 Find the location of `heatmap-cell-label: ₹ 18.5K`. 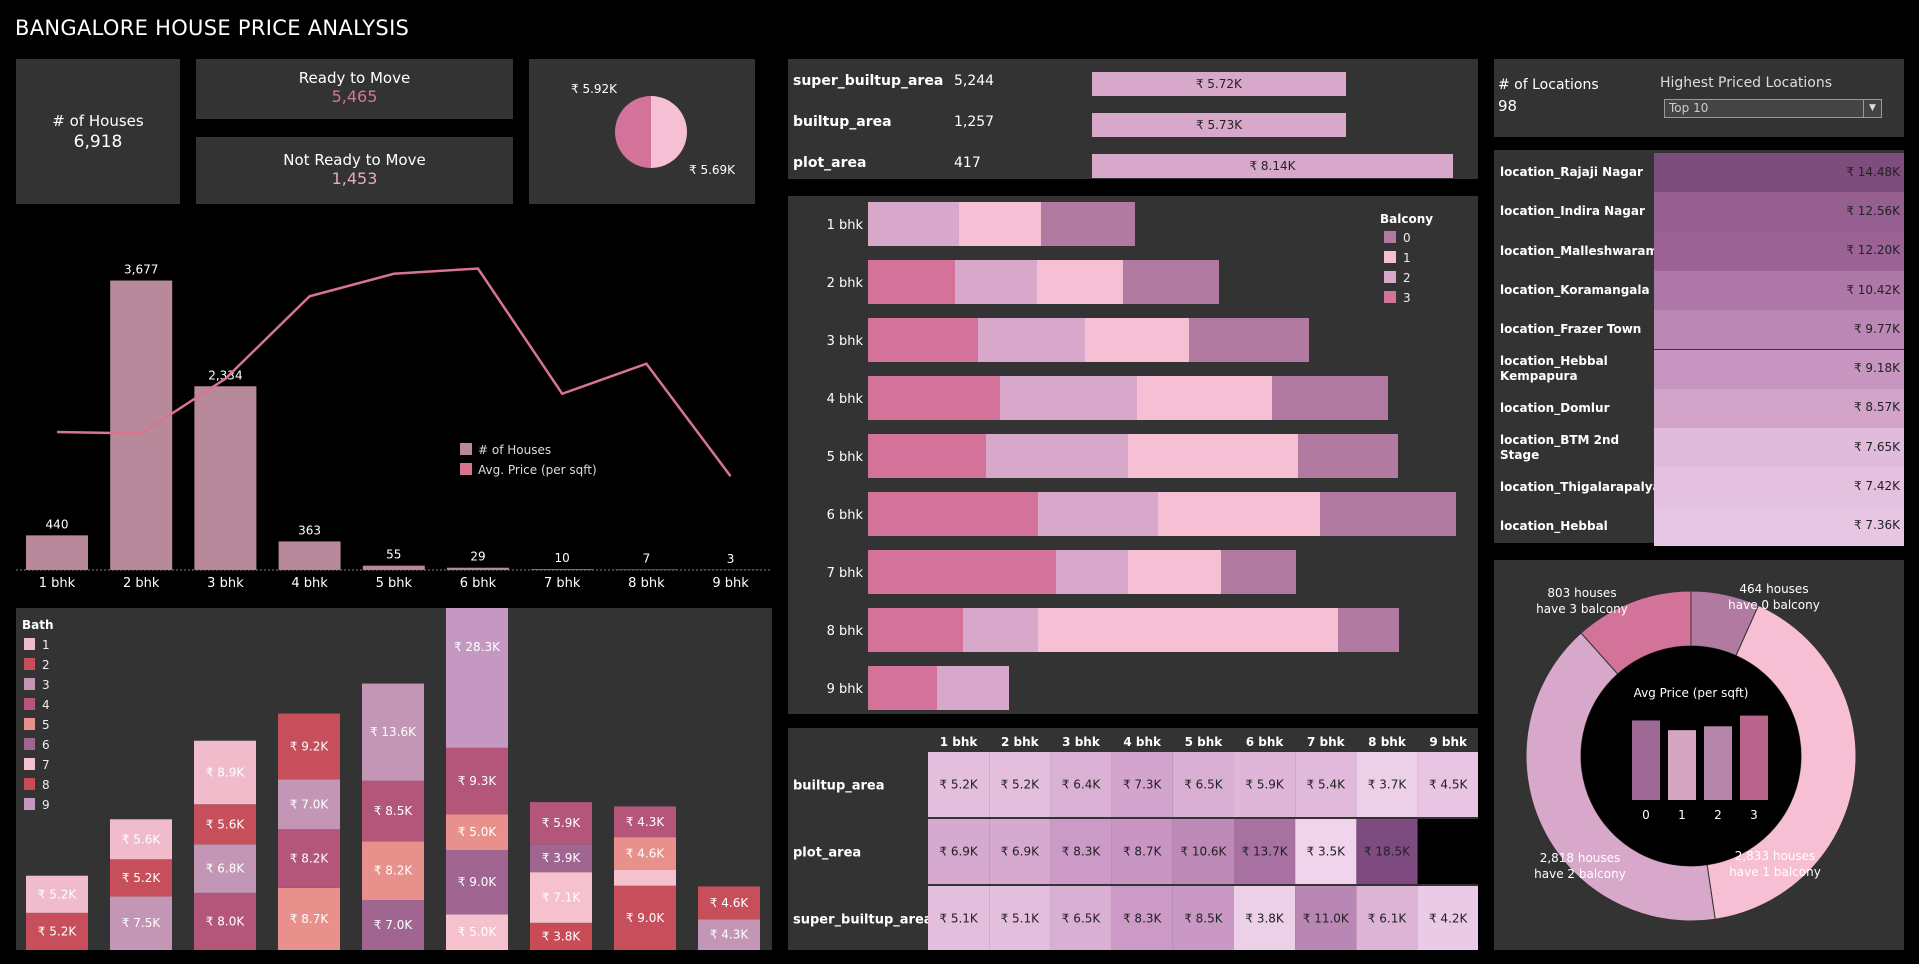

heatmap-cell-label: ₹ 18.5K is located at coordinates (1387, 852).